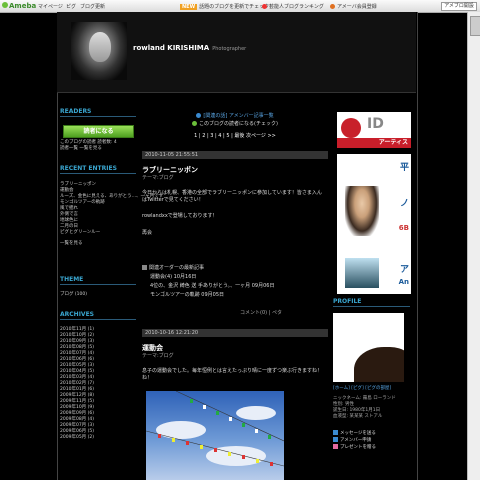 The image size is (480, 480). Describe the element at coordinates (362, 211) in the screenshot. I see `ad-person-photo` at that location.